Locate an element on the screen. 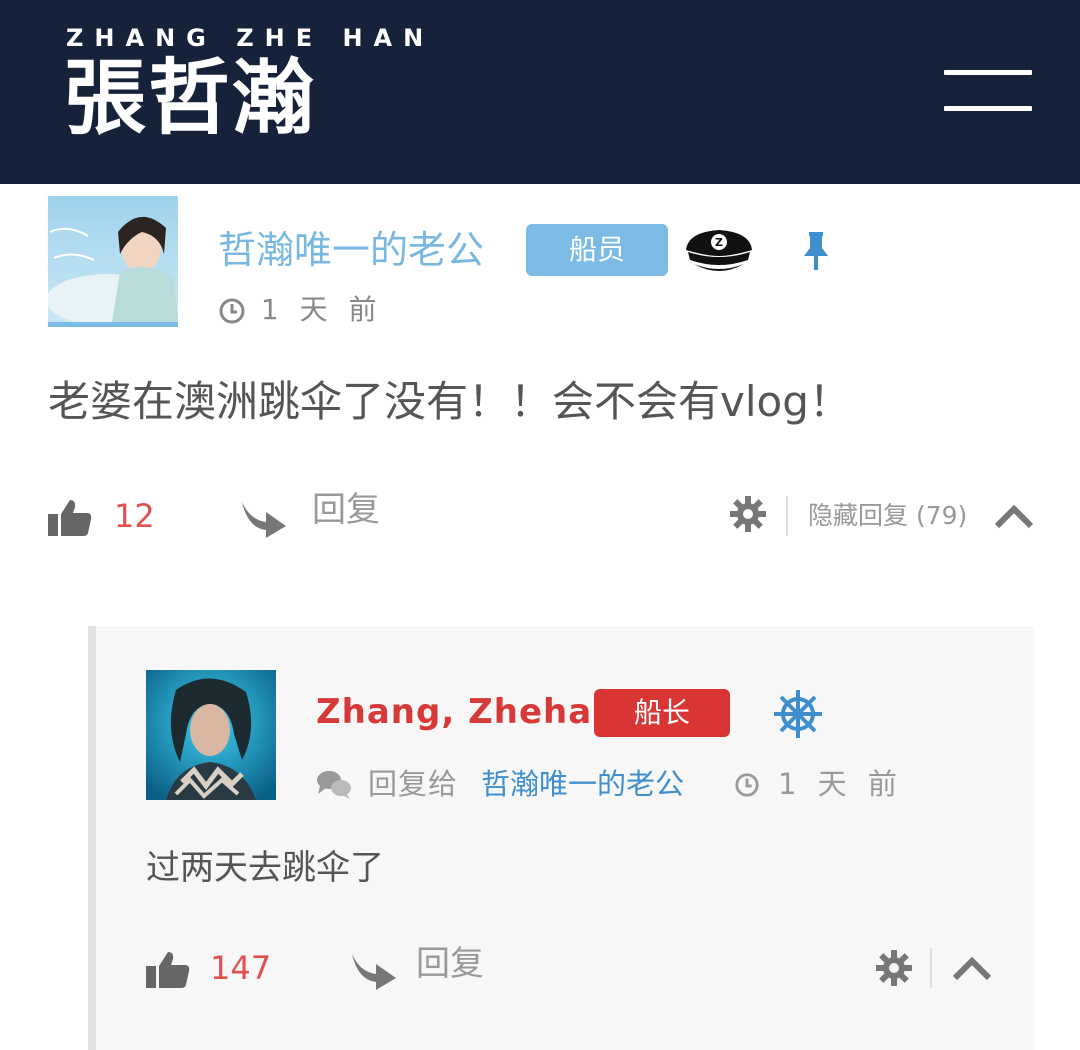 This screenshot has height=1050, width=1080. reply-avatar is located at coordinates (211, 735).